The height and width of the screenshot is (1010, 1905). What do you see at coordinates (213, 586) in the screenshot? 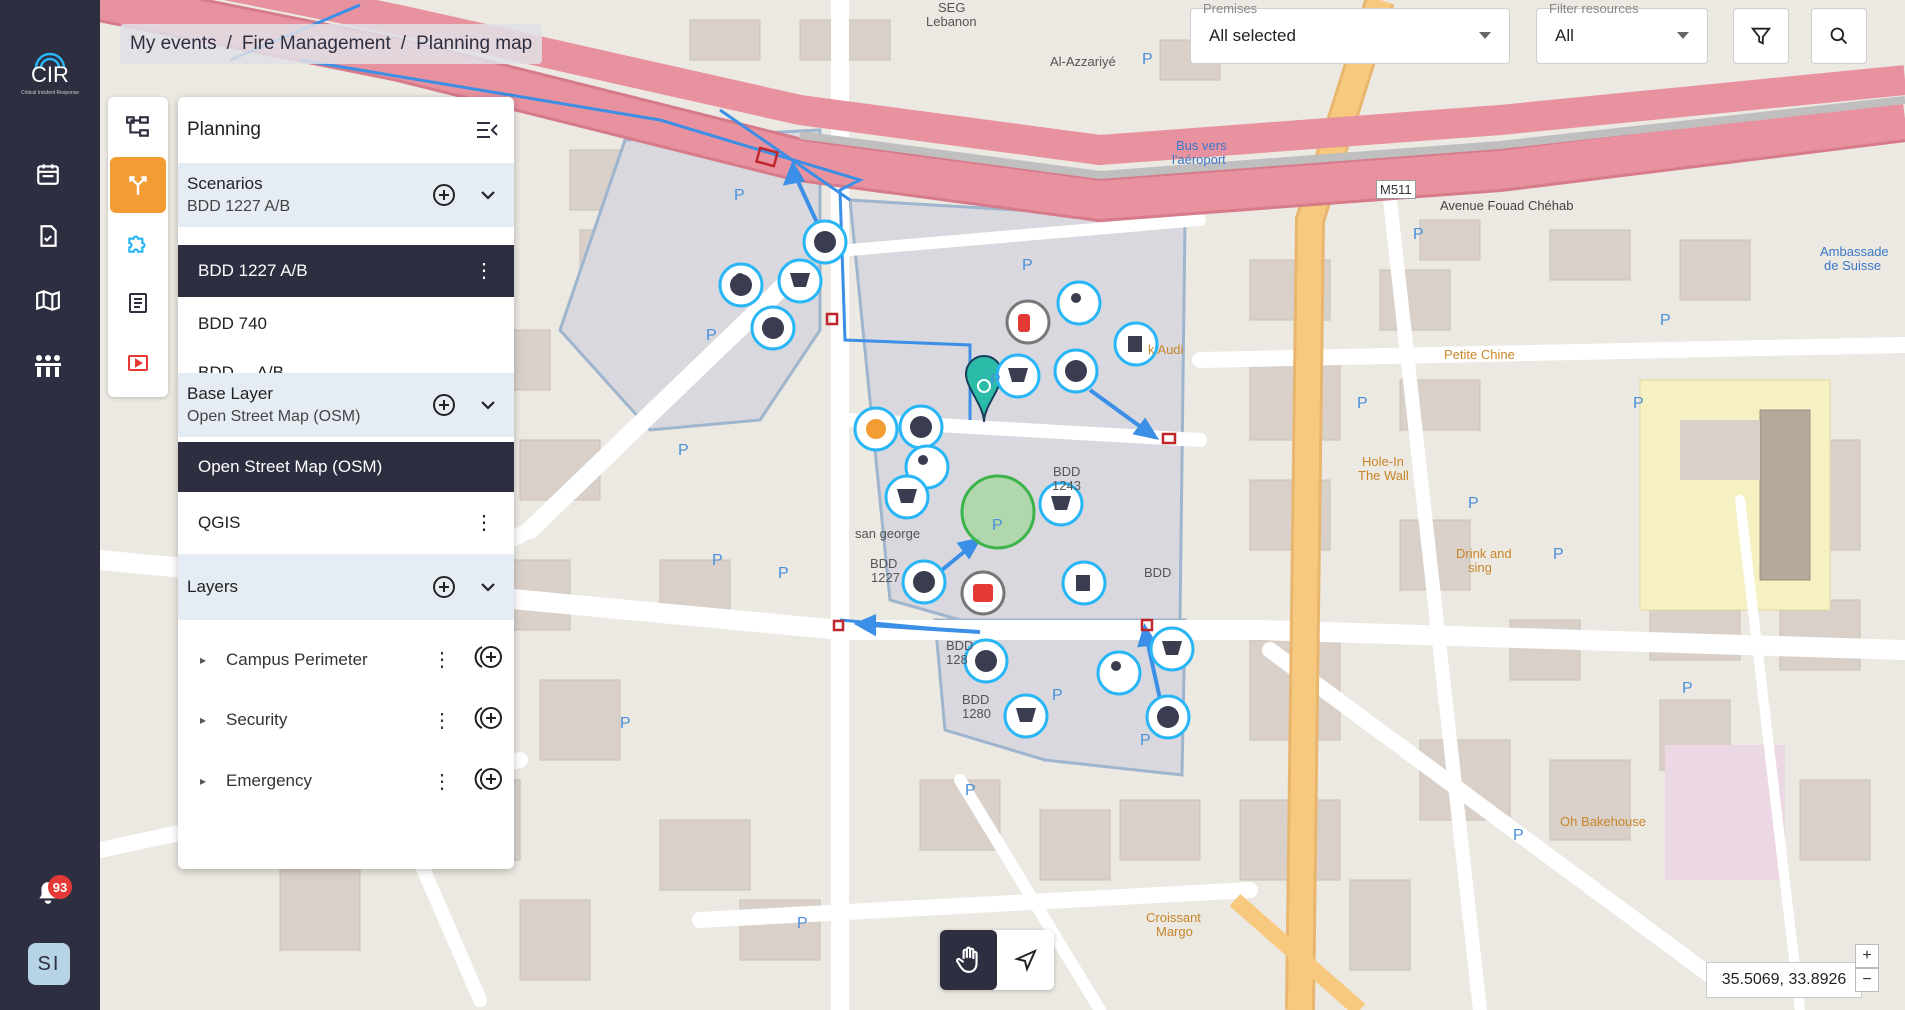
I see `layers-title: Layers` at bounding box center [213, 586].